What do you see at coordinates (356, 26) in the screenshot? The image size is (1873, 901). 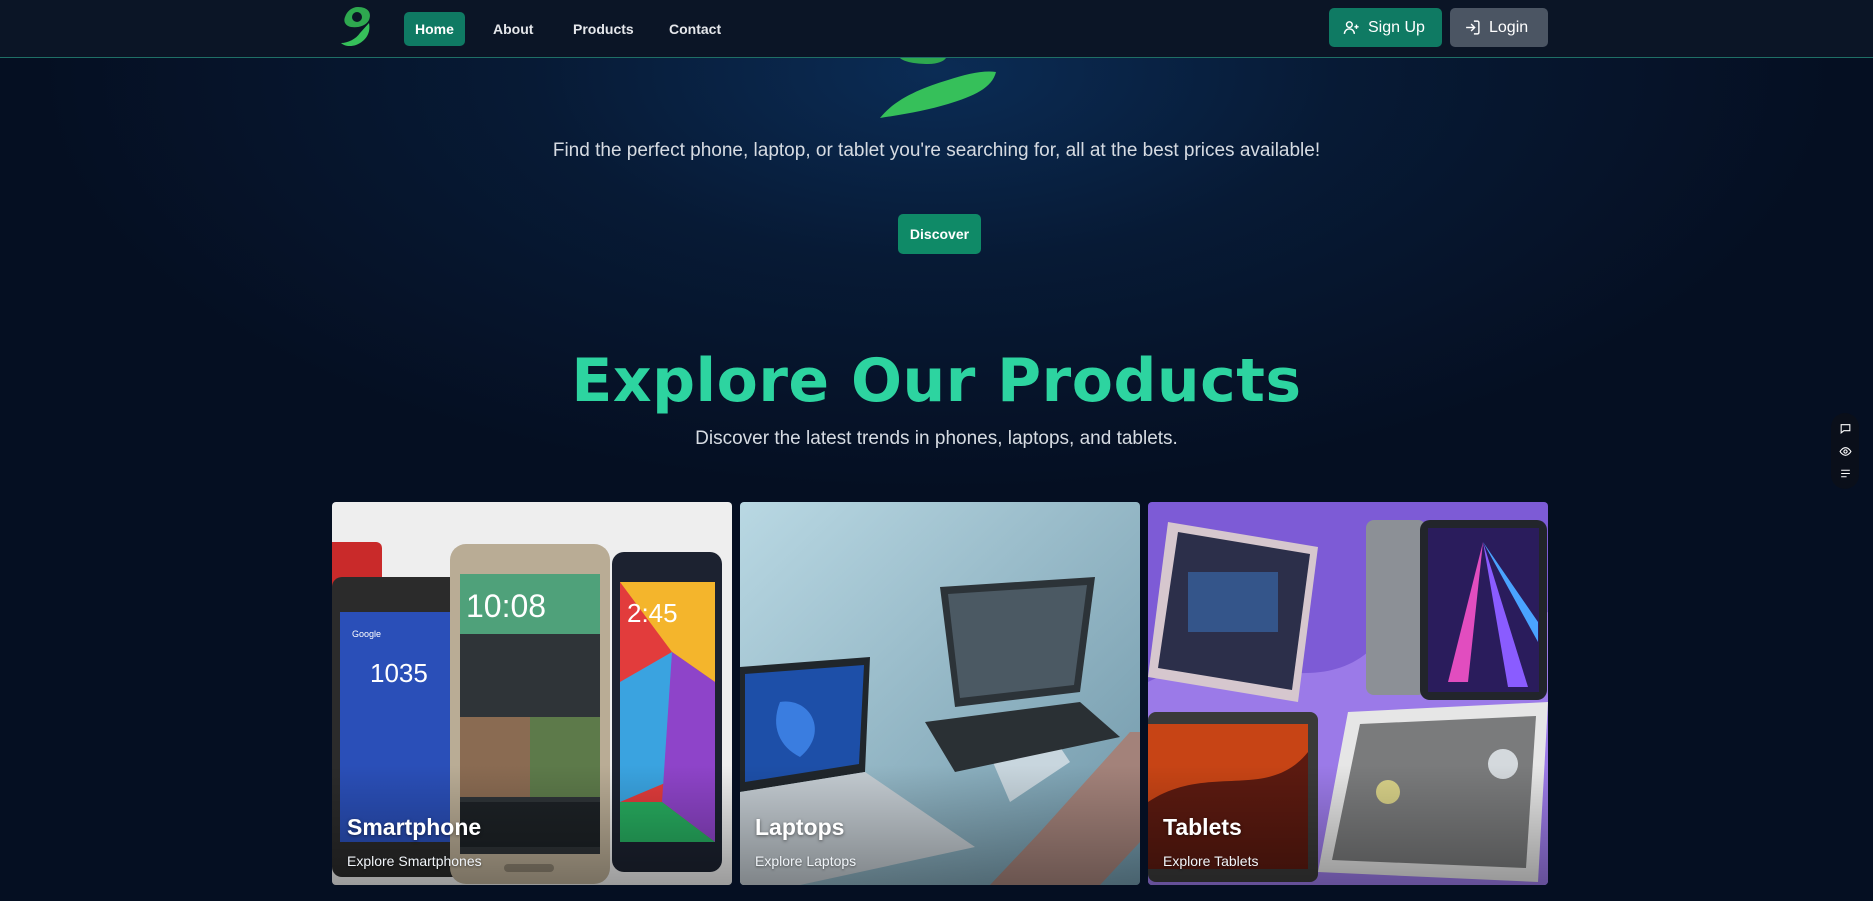 I see `logo-icon` at bounding box center [356, 26].